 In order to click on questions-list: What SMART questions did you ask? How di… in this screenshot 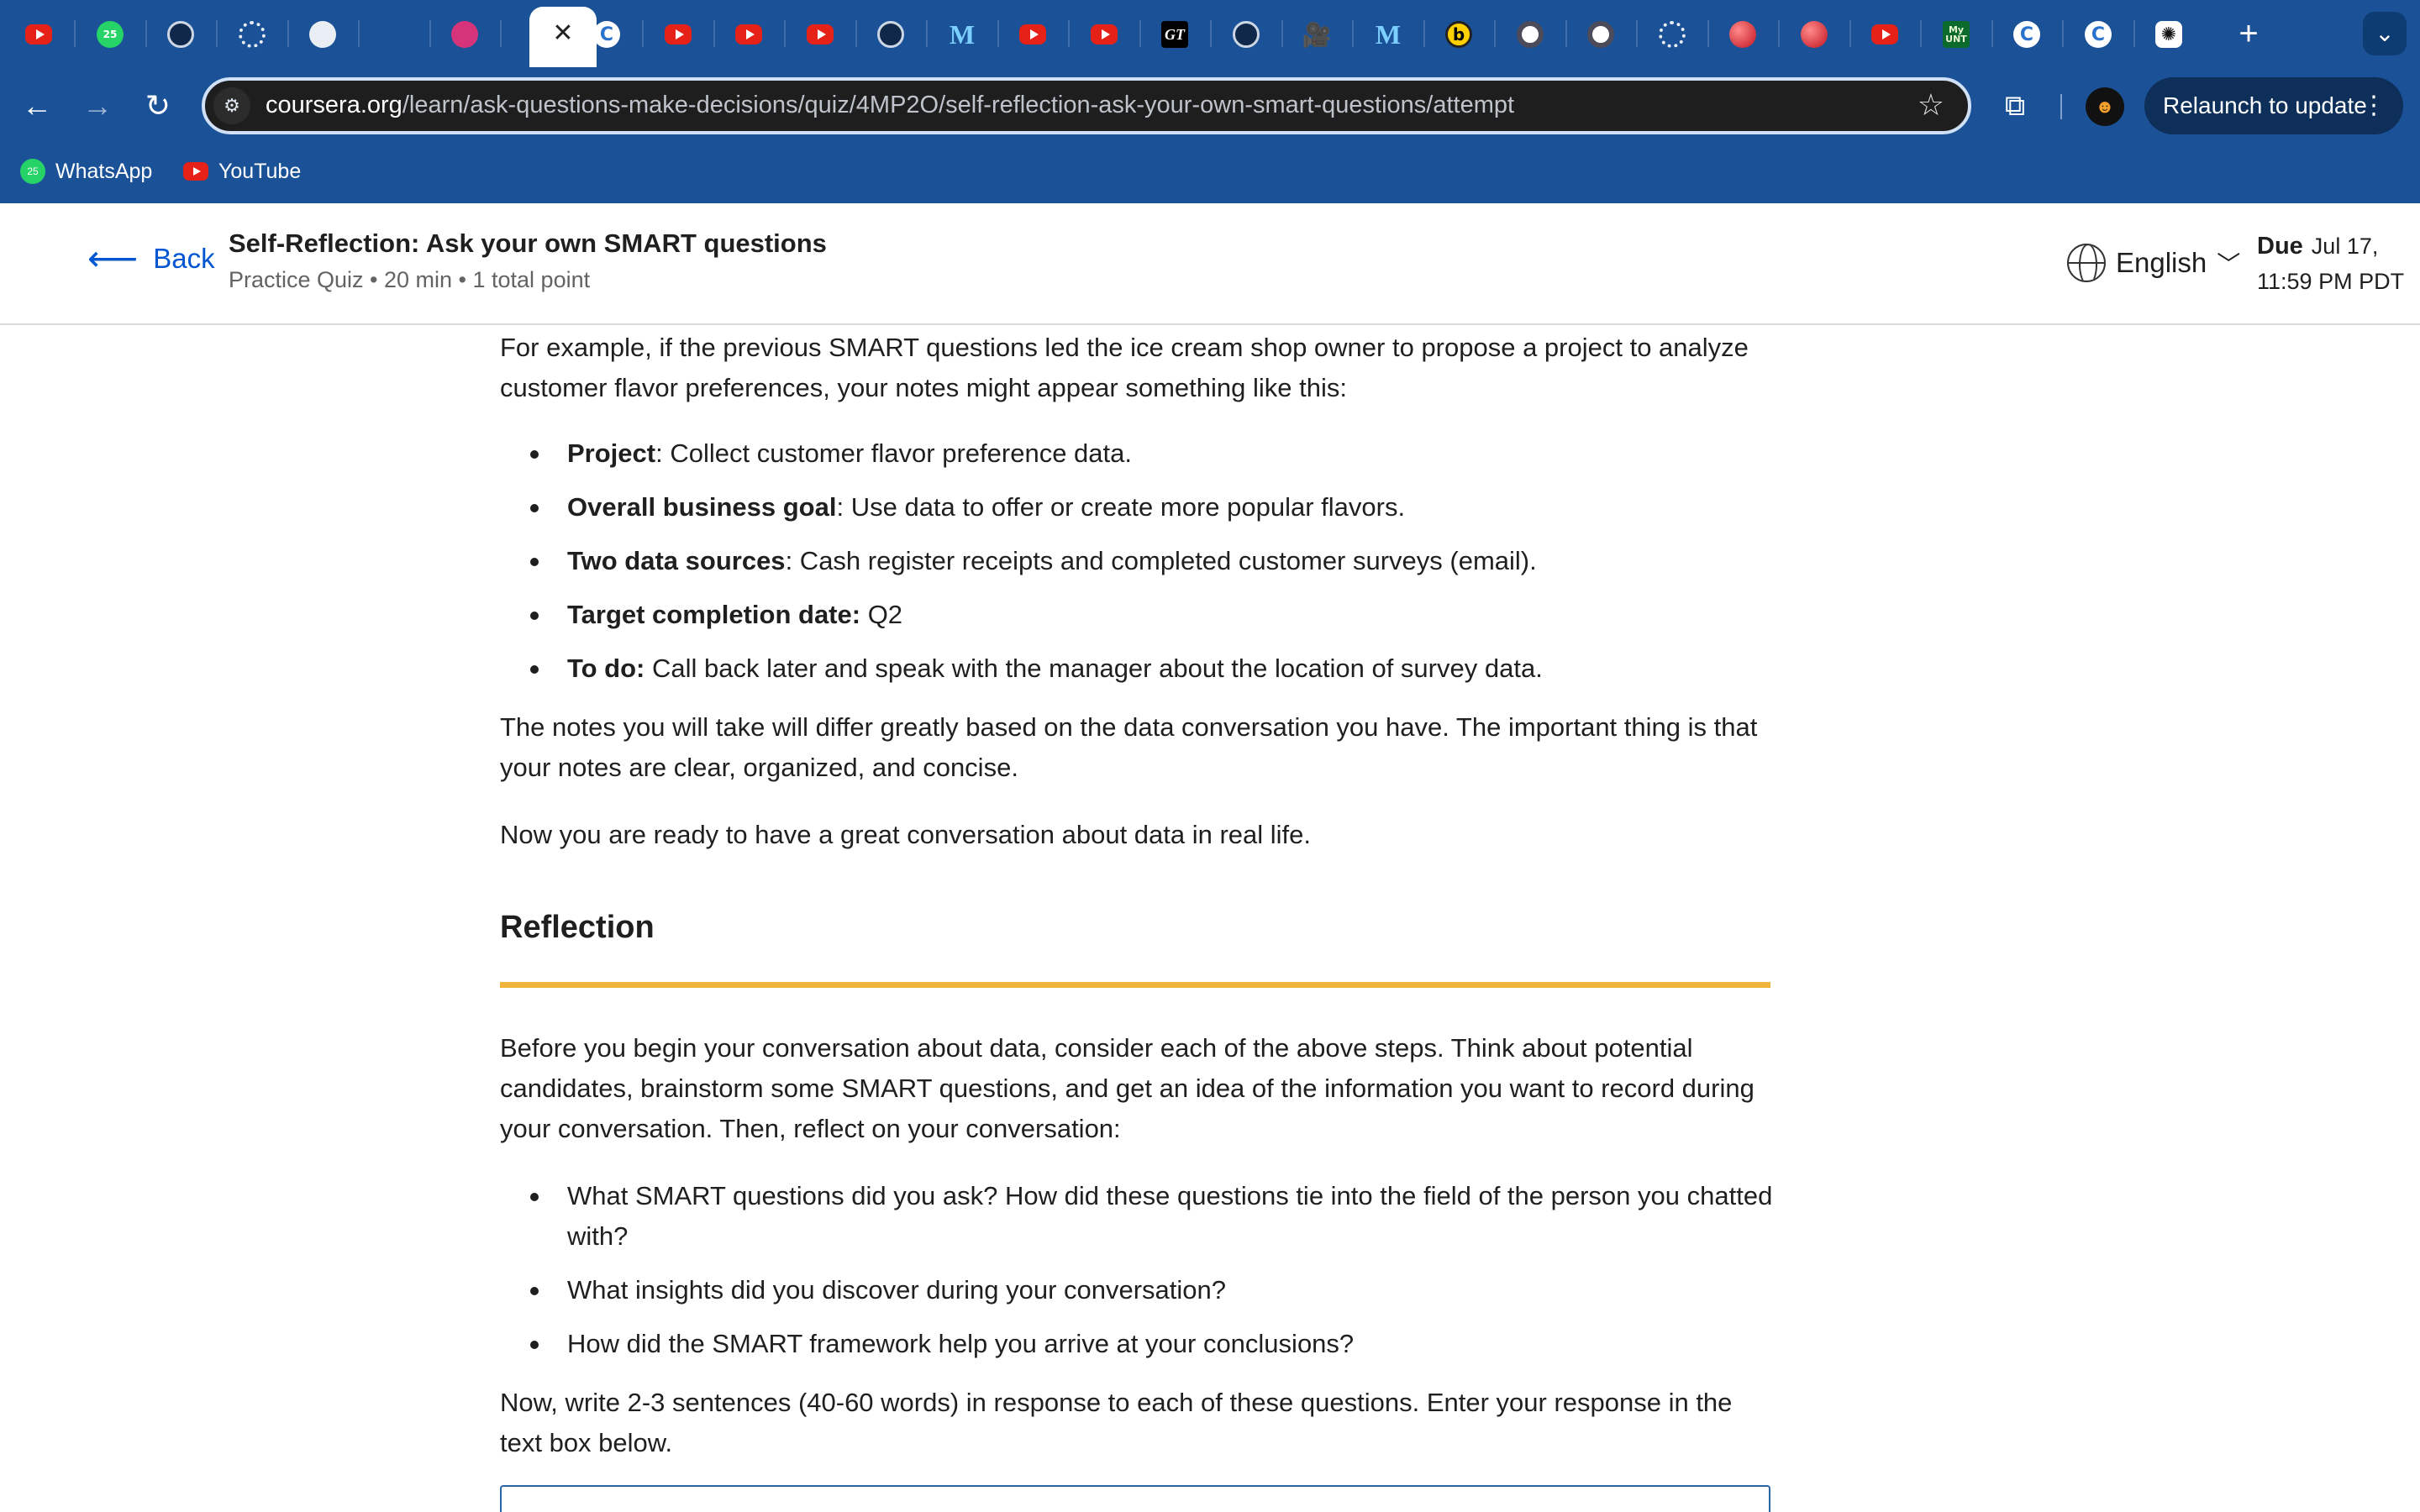, I will do `click(1136, 1277)`.